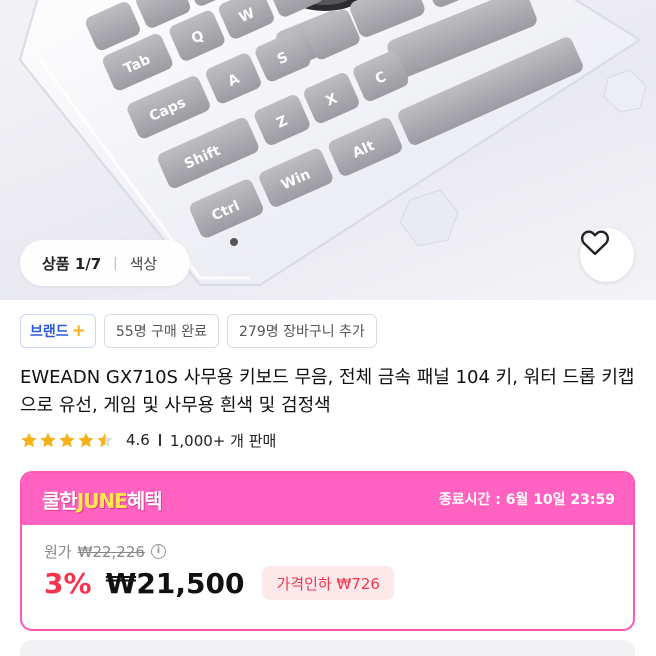 Image resolution: width=656 pixels, height=656 pixels. Describe the element at coordinates (49, 332) in the screenshot. I see `brand-label: 브랜드` at that location.